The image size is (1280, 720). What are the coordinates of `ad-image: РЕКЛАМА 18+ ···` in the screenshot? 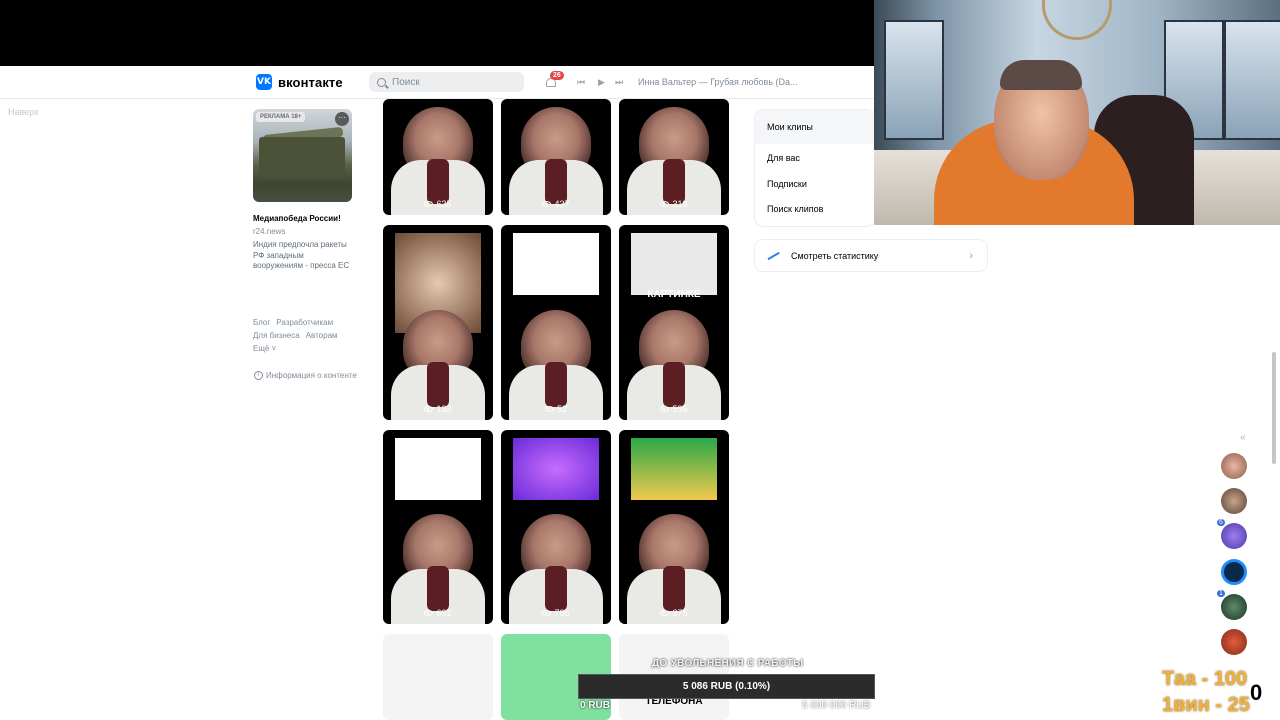 It's located at (302, 155).